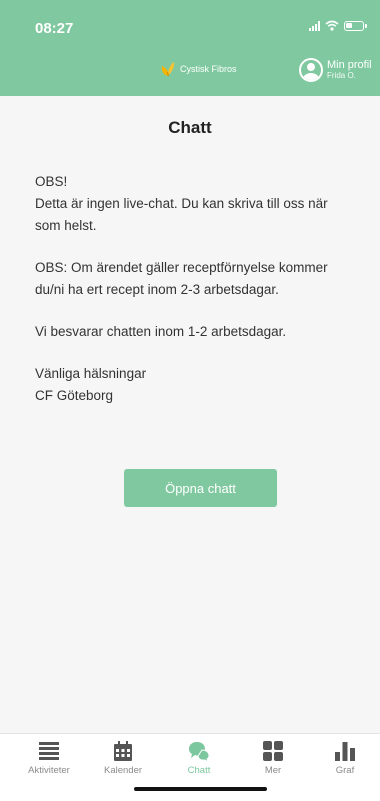  I want to click on tab-aktiviteter: Aktiviteter, so click(49, 758).